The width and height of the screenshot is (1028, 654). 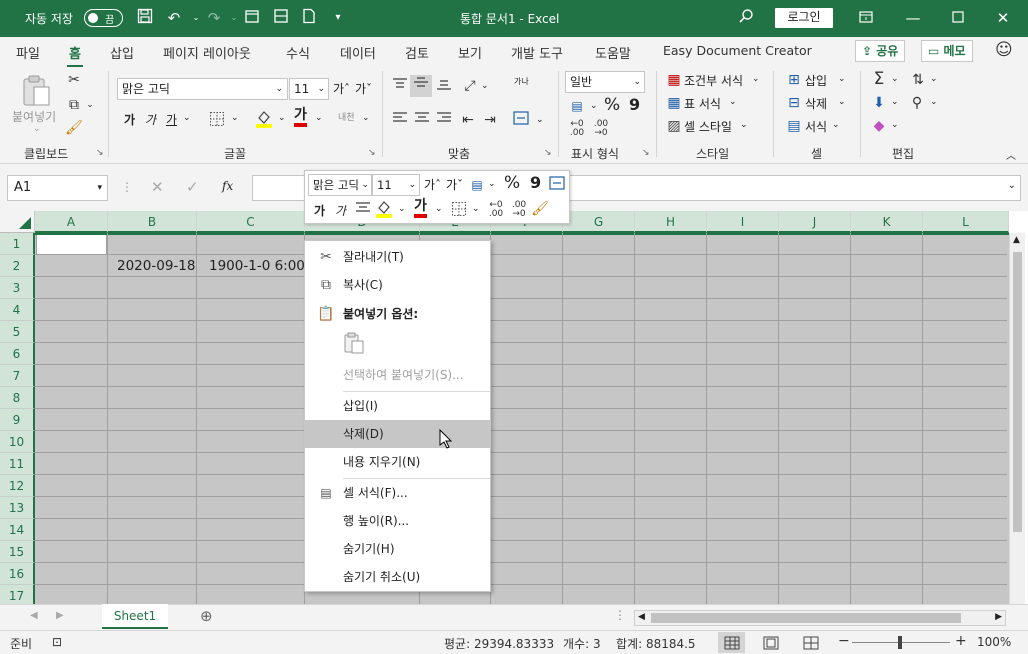 I want to click on form-icon, so click(x=281, y=18).